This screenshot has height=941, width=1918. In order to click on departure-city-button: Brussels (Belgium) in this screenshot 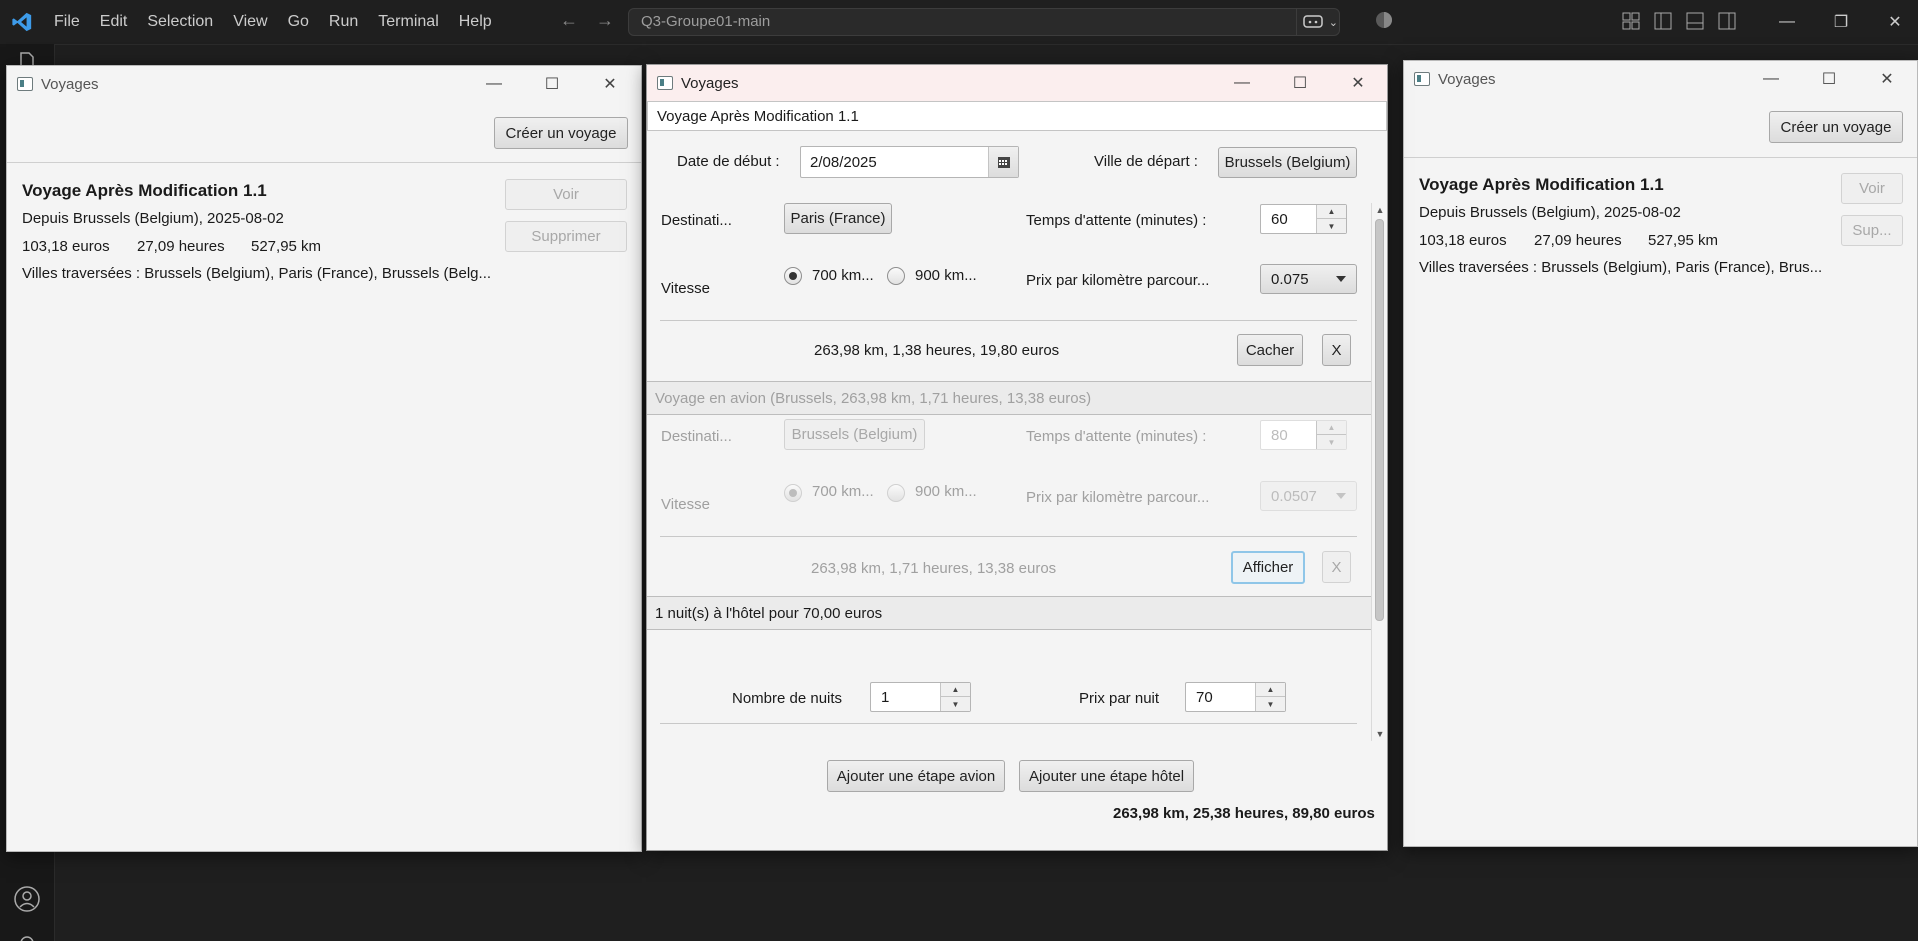, I will do `click(1287, 162)`.